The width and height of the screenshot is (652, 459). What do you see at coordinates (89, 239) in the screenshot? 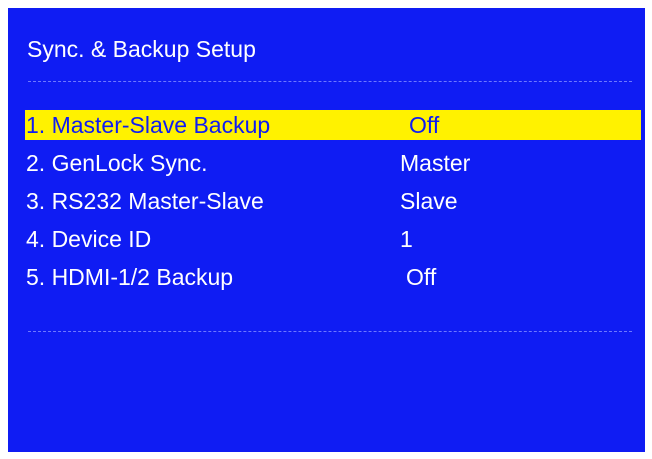
I see `menu-item-label: 4. Device ID` at bounding box center [89, 239].